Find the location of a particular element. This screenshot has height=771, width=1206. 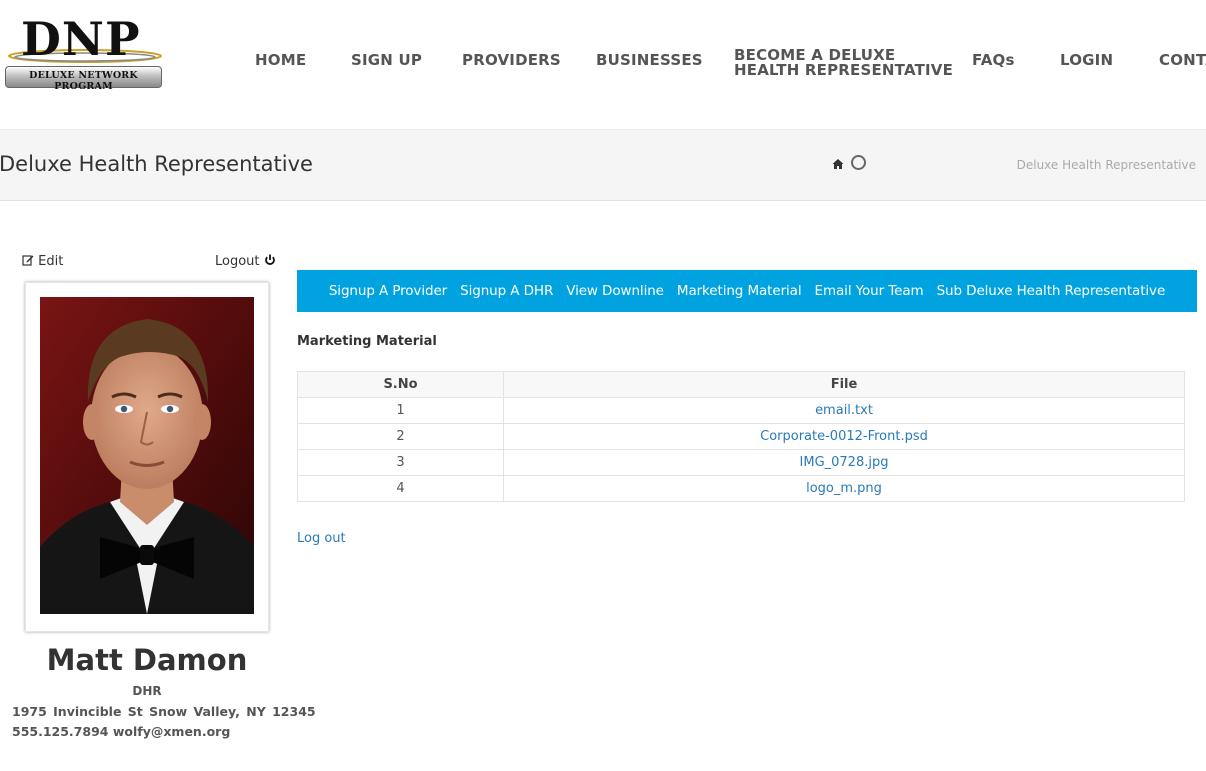

power-icon is located at coordinates (269, 259).